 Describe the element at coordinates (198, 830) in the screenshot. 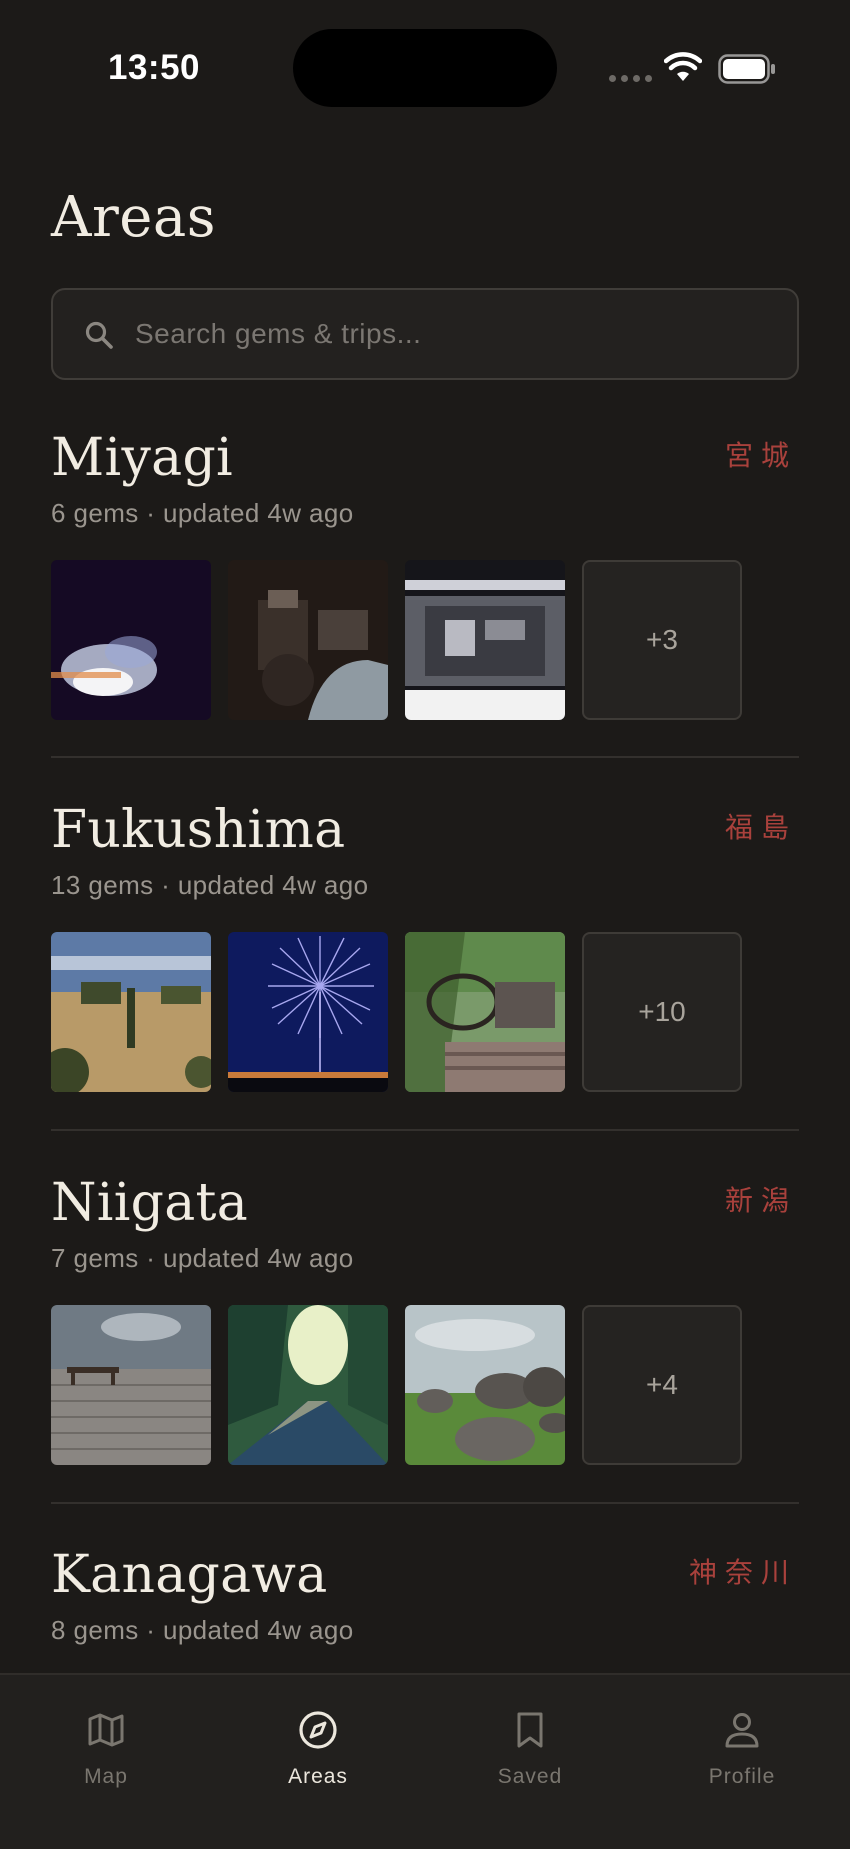

I see `area-name: Fukushima` at that location.